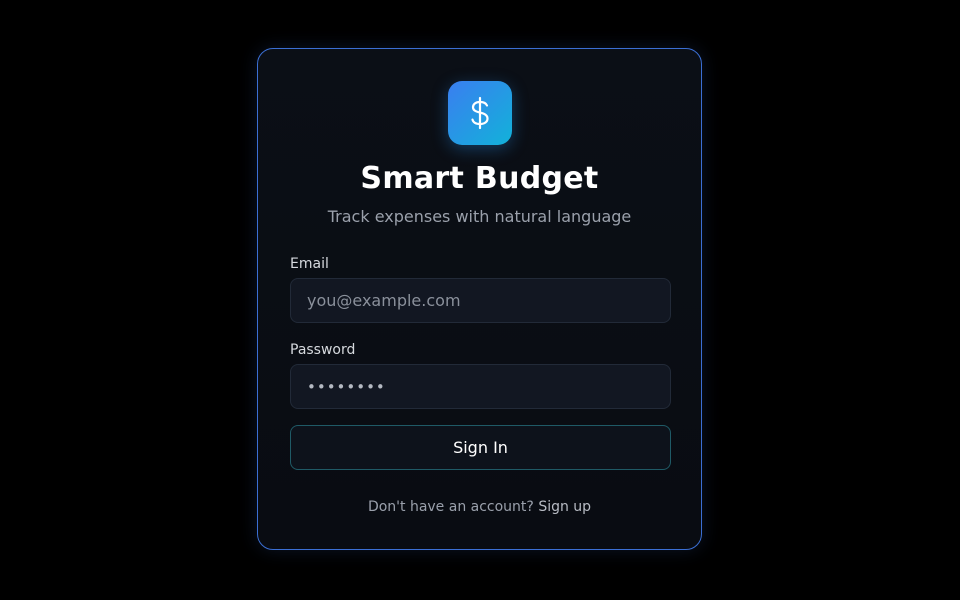  I want to click on sign-up-link: Sign up, so click(564, 507).